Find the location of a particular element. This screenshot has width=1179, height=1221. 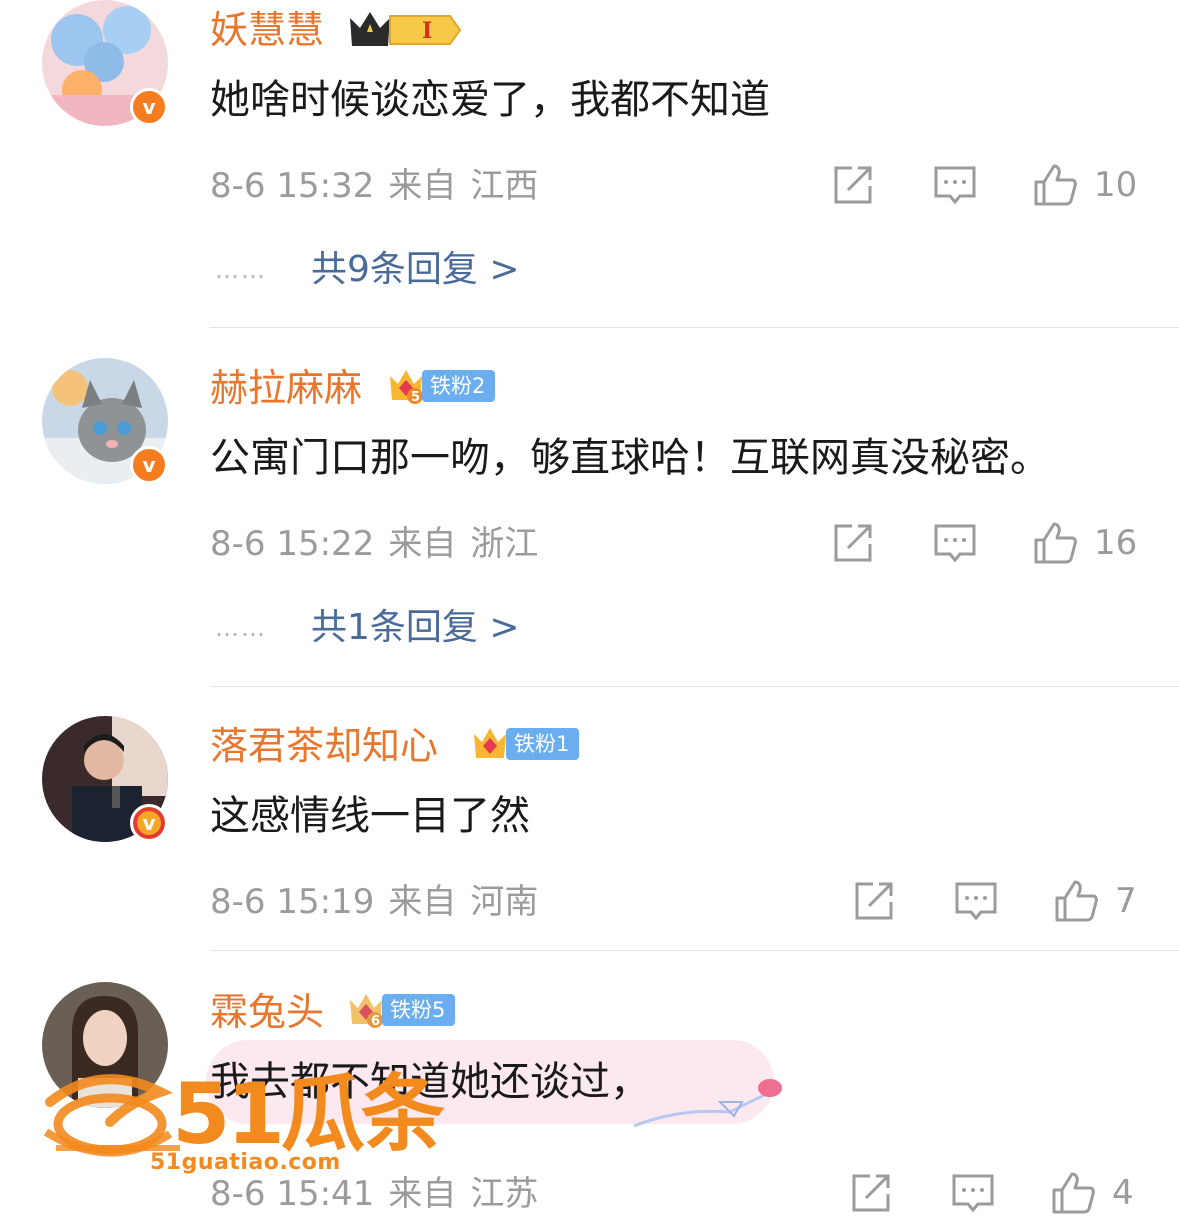

comment-location: 江苏 is located at coordinates (504, 1194).